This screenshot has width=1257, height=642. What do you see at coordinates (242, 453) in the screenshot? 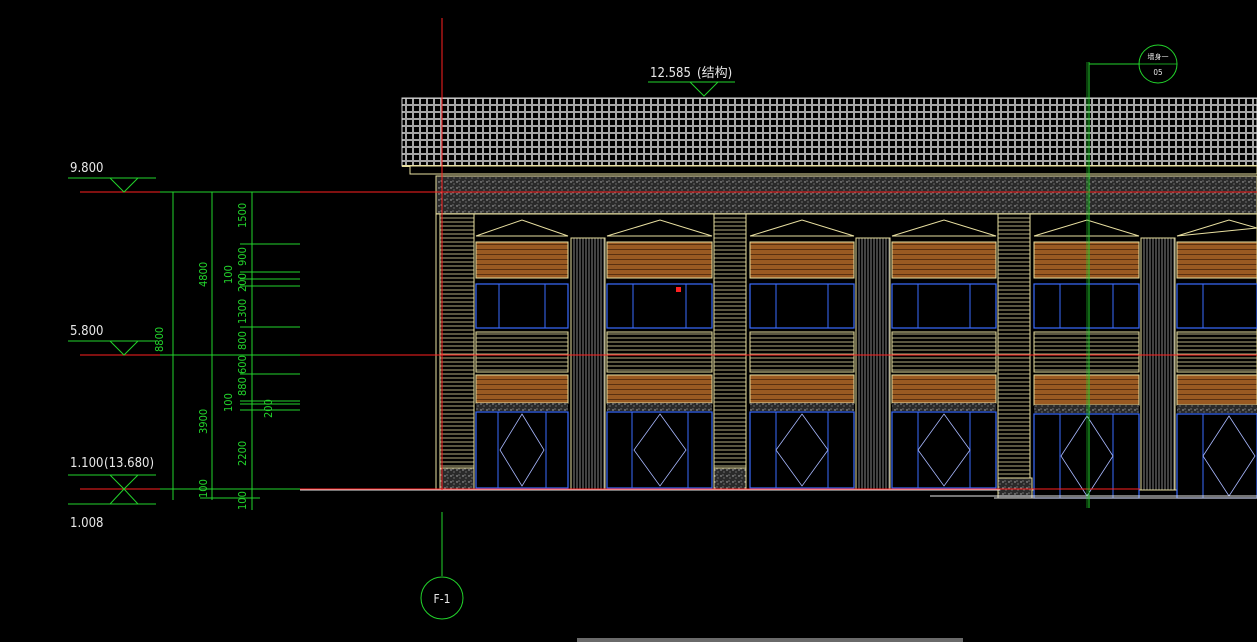
I see `dim-detail: 2200` at bounding box center [242, 453].